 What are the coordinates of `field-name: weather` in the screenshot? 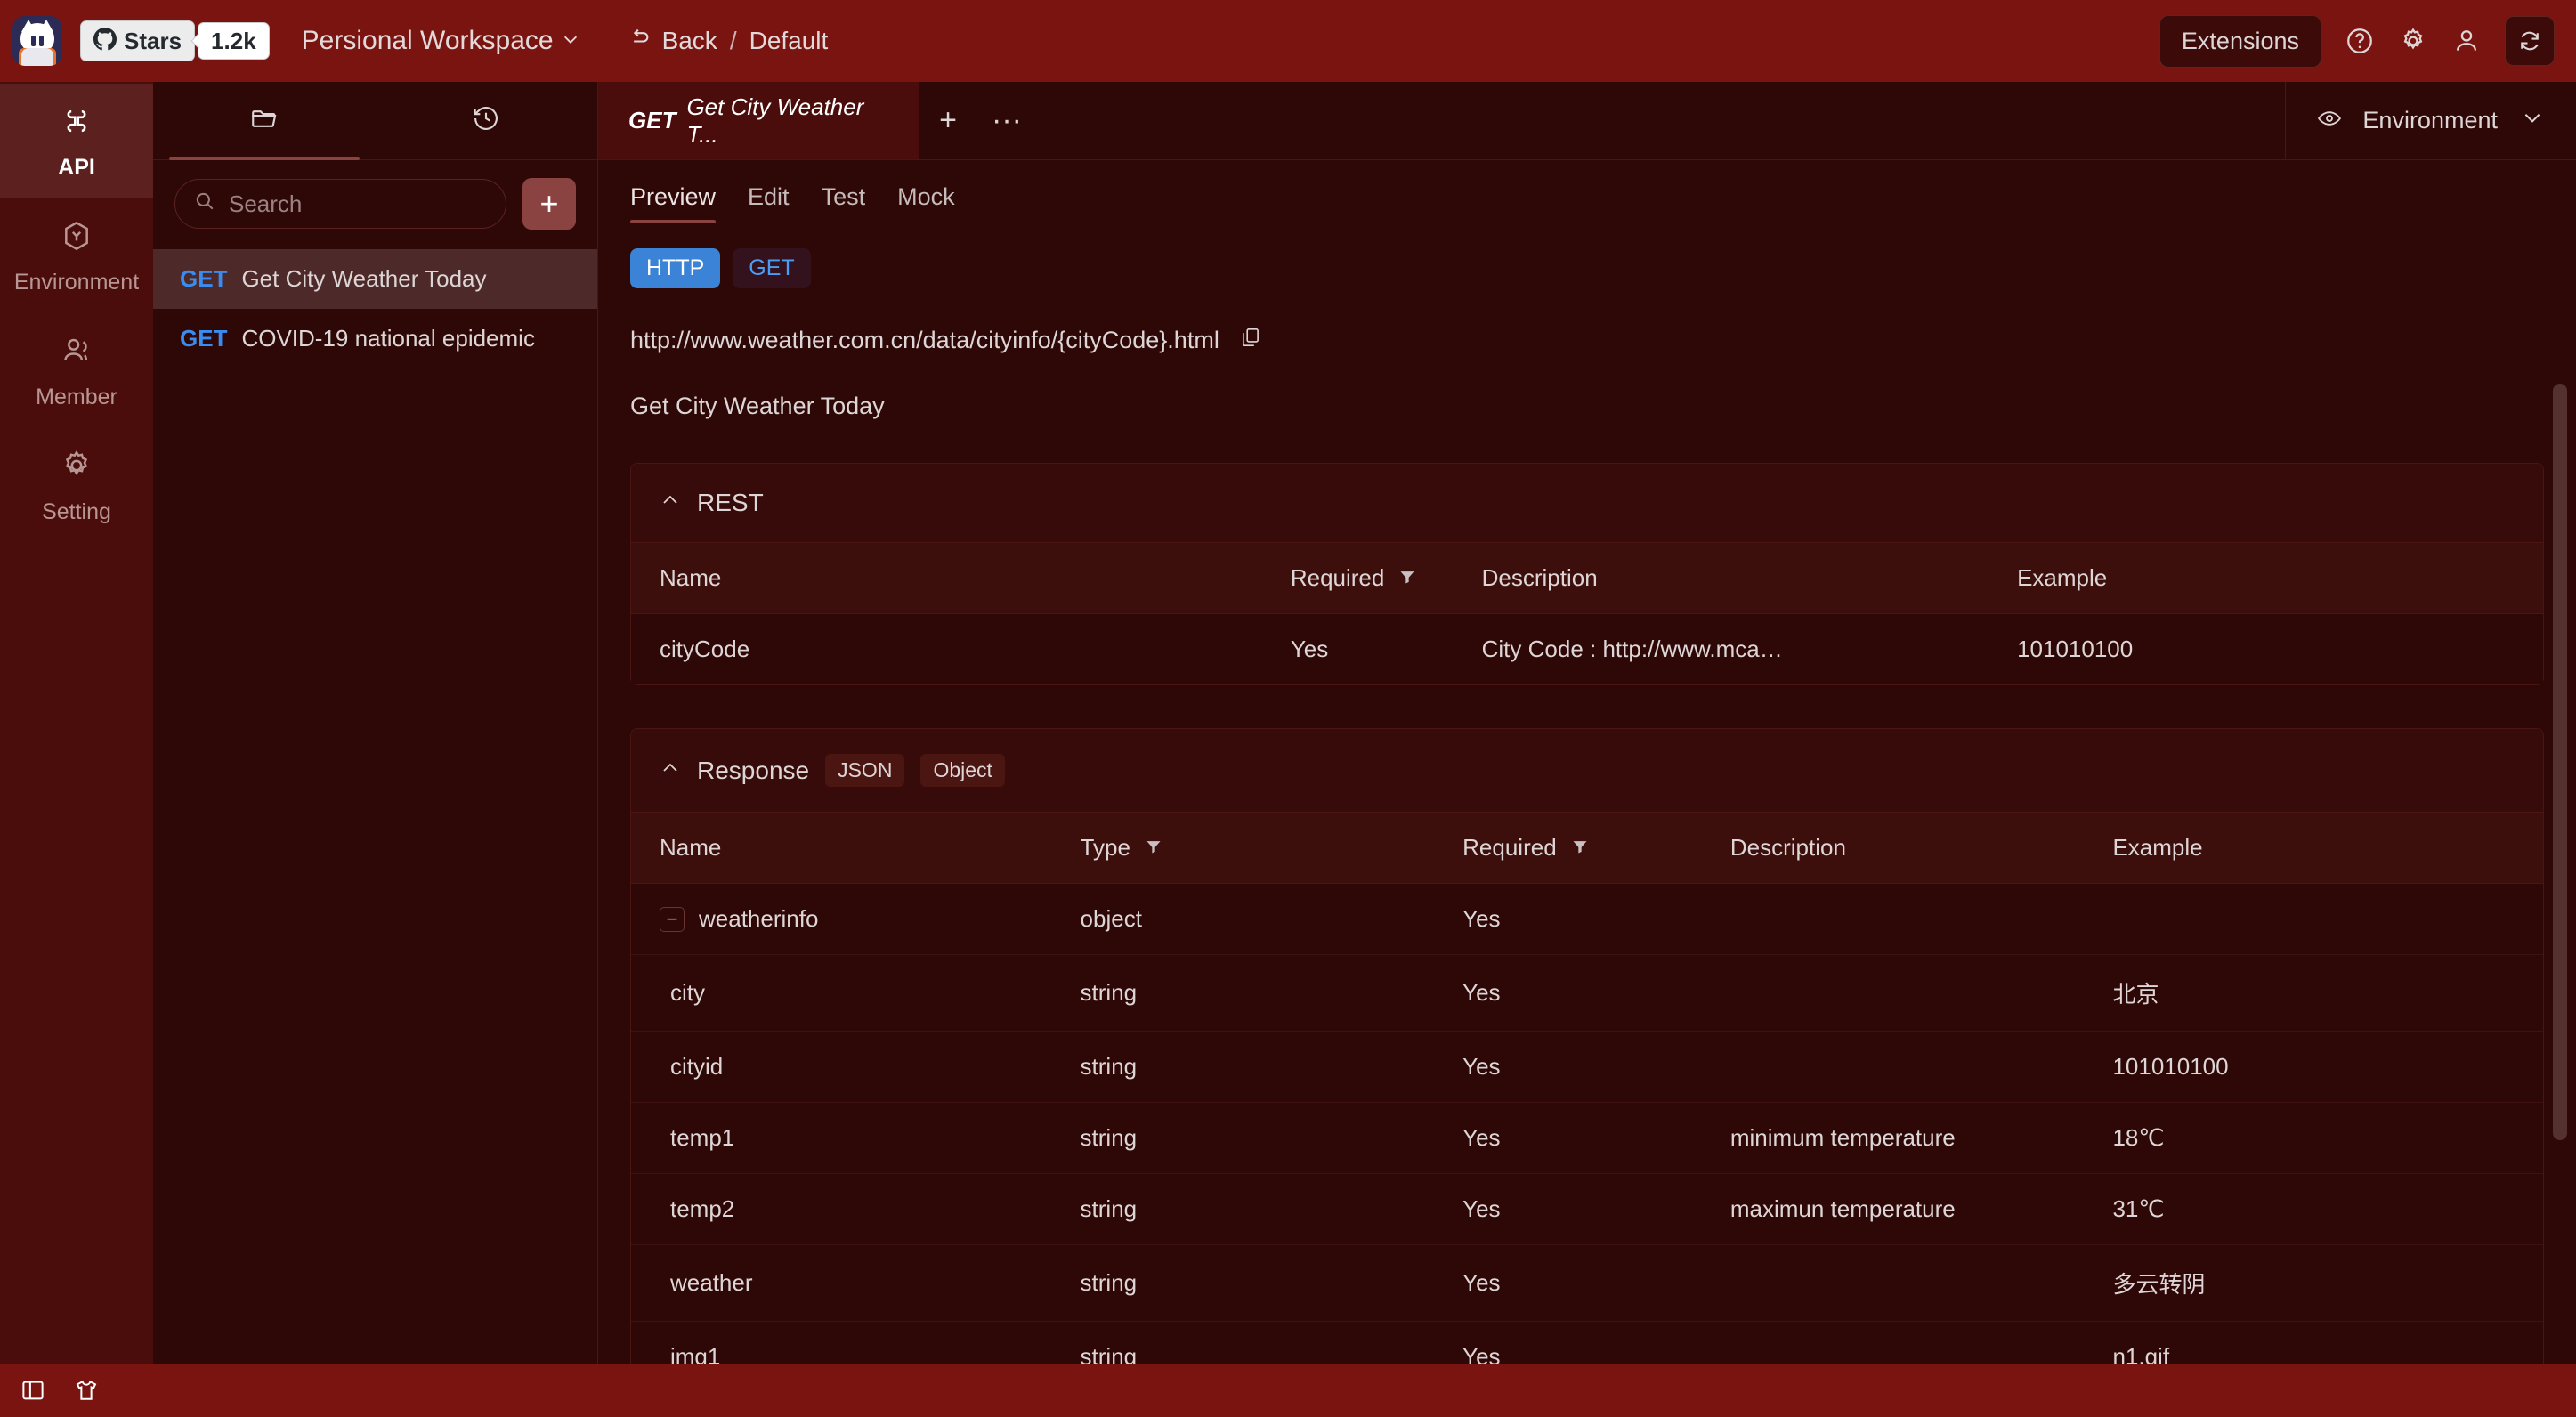 It's located at (841, 1283).